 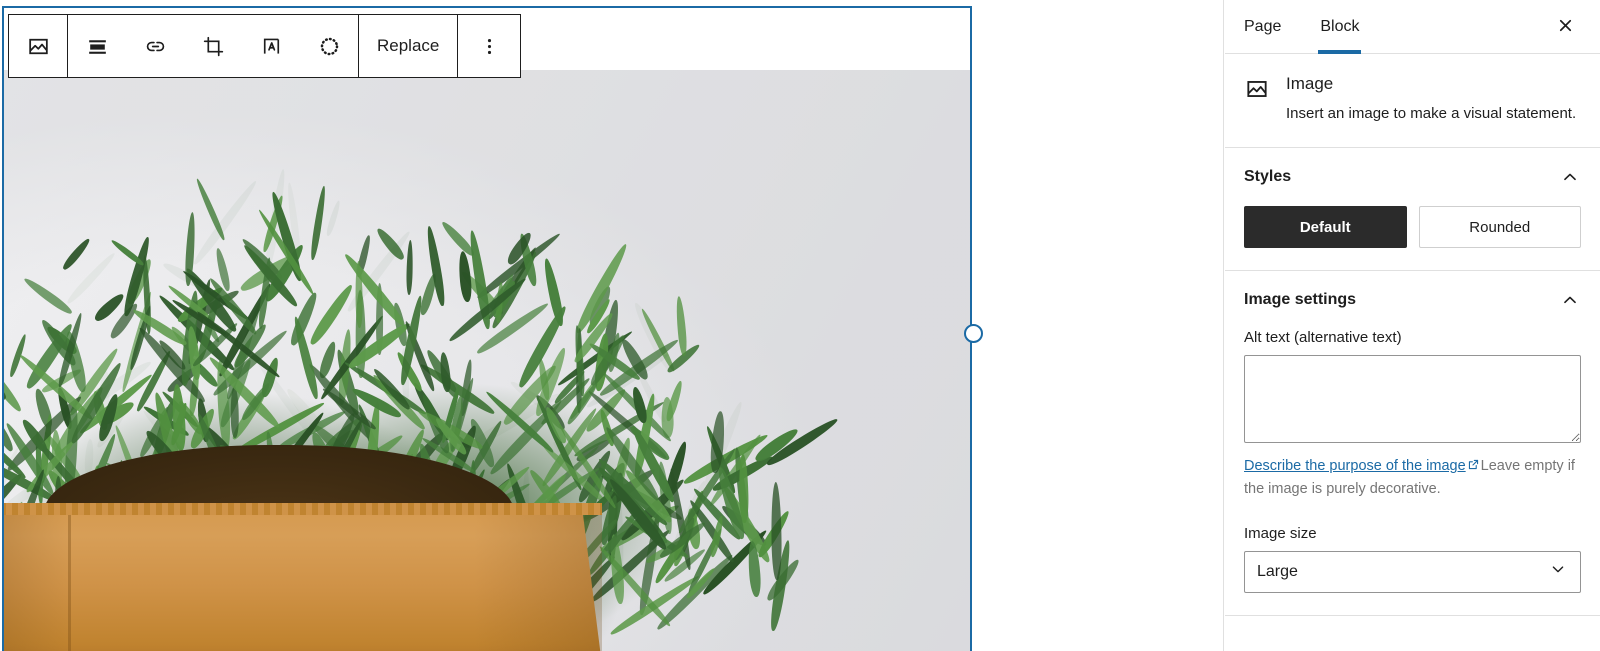 I want to click on tab-page: Page, so click(x=1272, y=27).